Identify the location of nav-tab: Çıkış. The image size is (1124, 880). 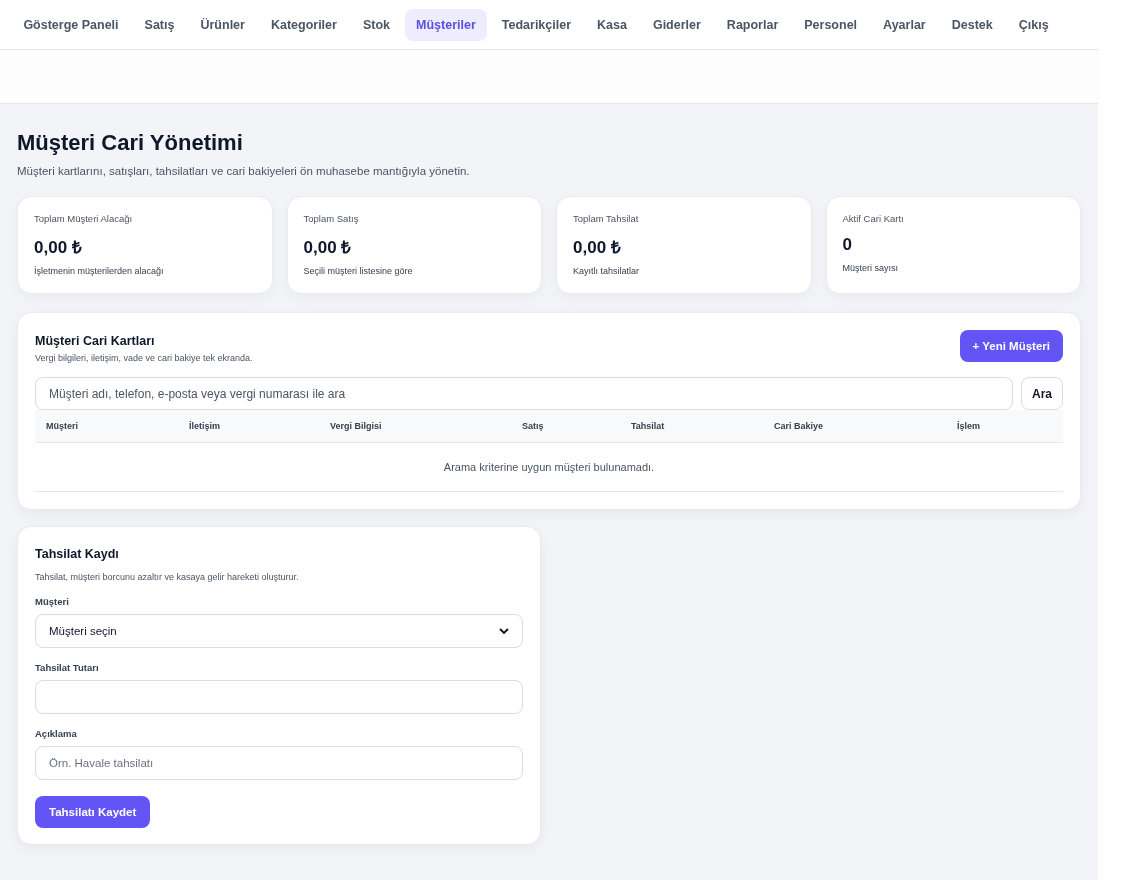
(1033, 24).